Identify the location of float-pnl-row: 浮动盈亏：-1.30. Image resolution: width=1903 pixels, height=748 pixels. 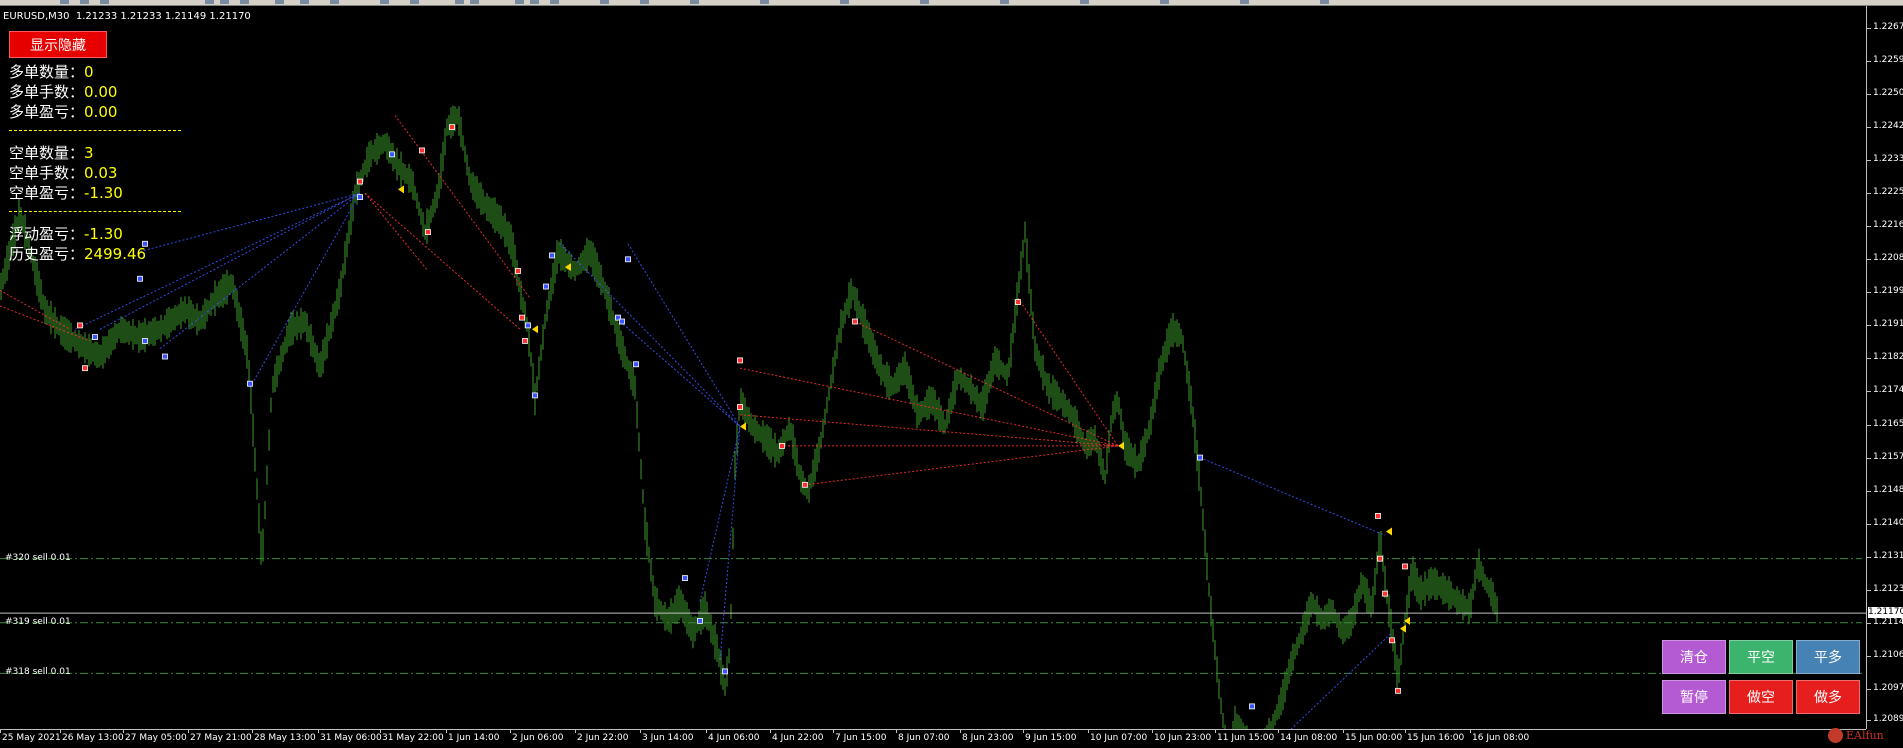
(96, 234).